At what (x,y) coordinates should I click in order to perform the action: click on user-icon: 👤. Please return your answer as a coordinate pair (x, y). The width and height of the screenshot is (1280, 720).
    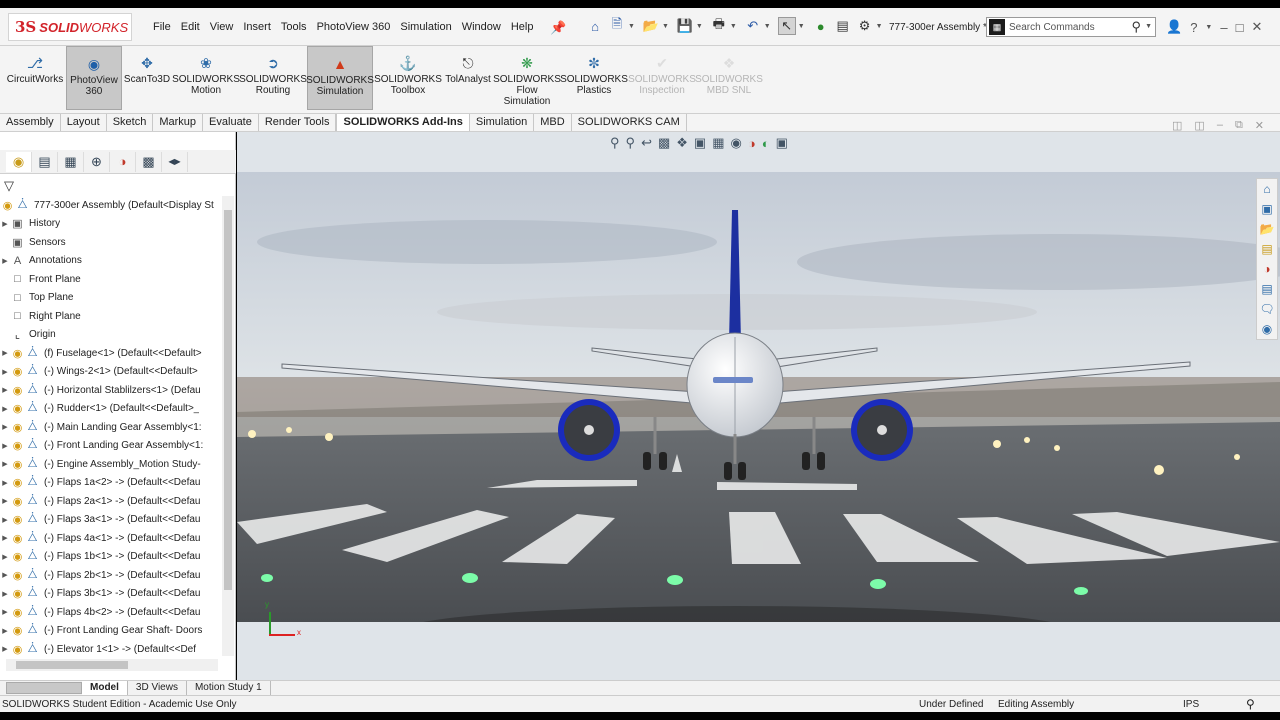
    Looking at the image, I should click on (1174, 27).